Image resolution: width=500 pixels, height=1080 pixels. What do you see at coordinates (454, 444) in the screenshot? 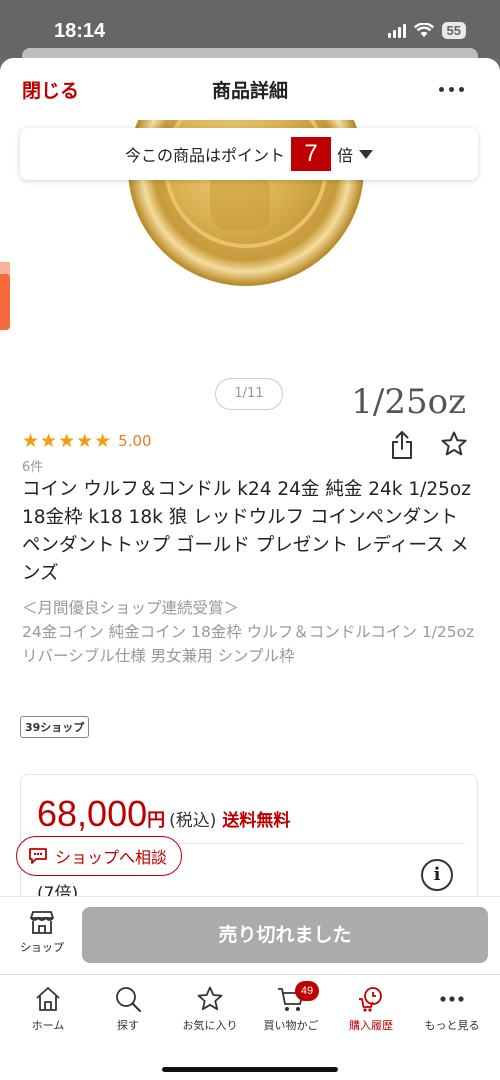
I see `favorite-star-icon` at bounding box center [454, 444].